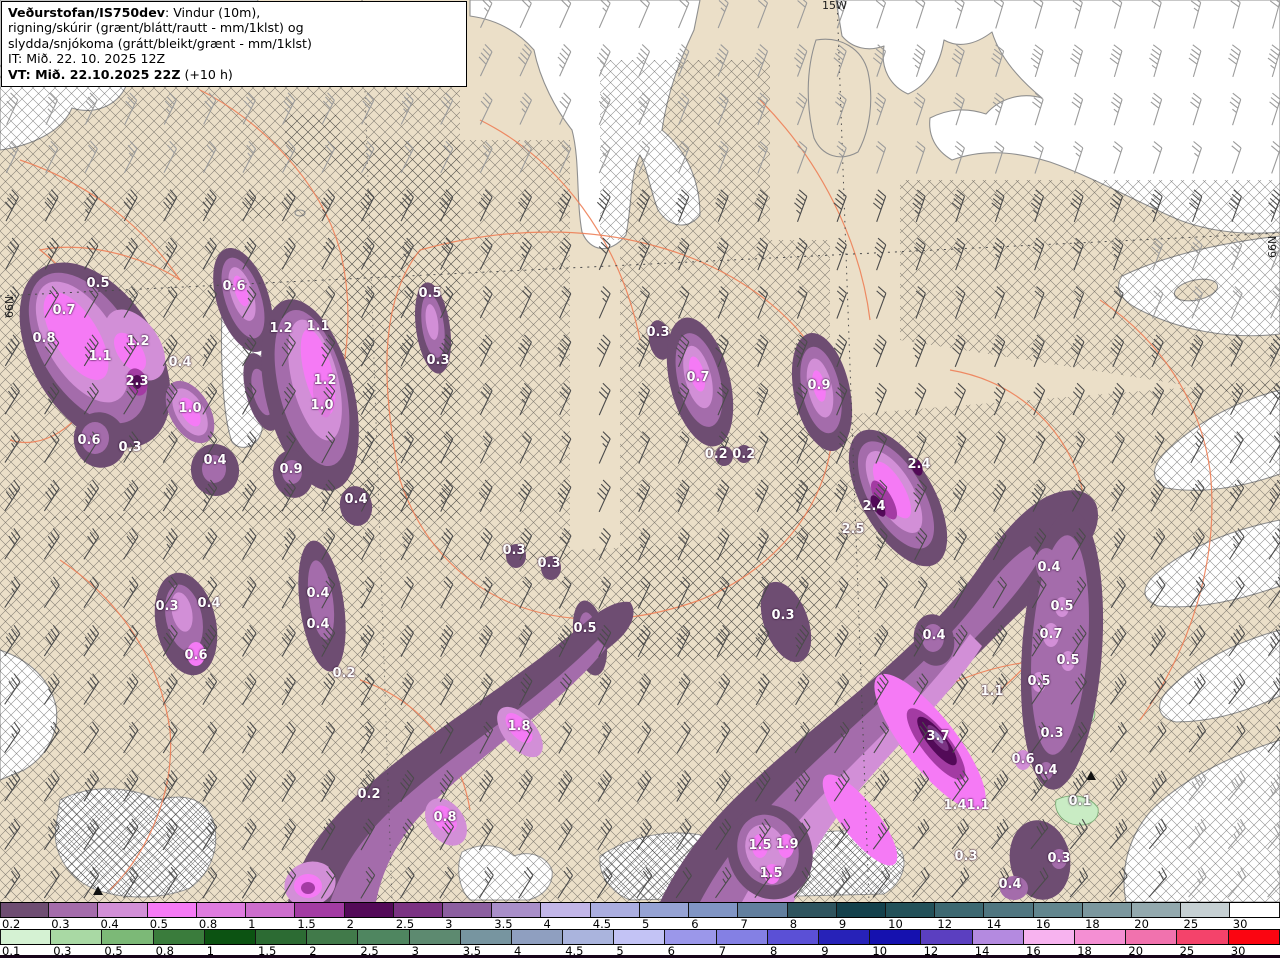 The height and width of the screenshot is (958, 1280). What do you see at coordinates (86, 12) in the screenshot?
I see `product-name: Veðurstofan/IS750dev` at bounding box center [86, 12].